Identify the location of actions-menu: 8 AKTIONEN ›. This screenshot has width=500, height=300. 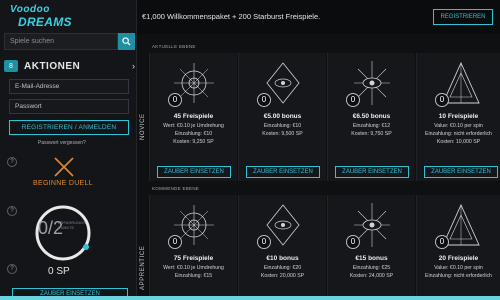
(69, 66).